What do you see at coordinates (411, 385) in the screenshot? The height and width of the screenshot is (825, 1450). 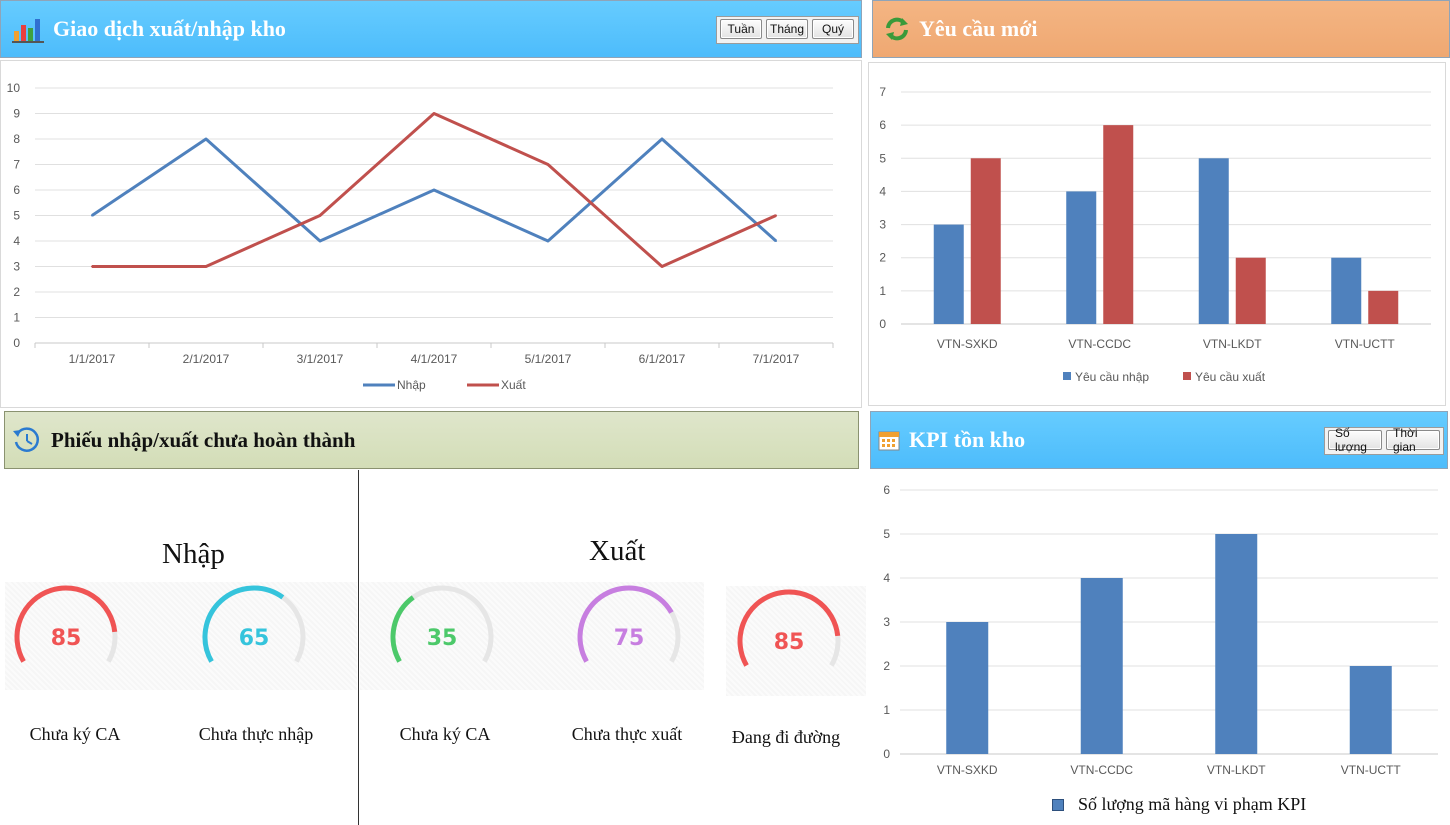 I see `legend-label: Nhập` at bounding box center [411, 385].